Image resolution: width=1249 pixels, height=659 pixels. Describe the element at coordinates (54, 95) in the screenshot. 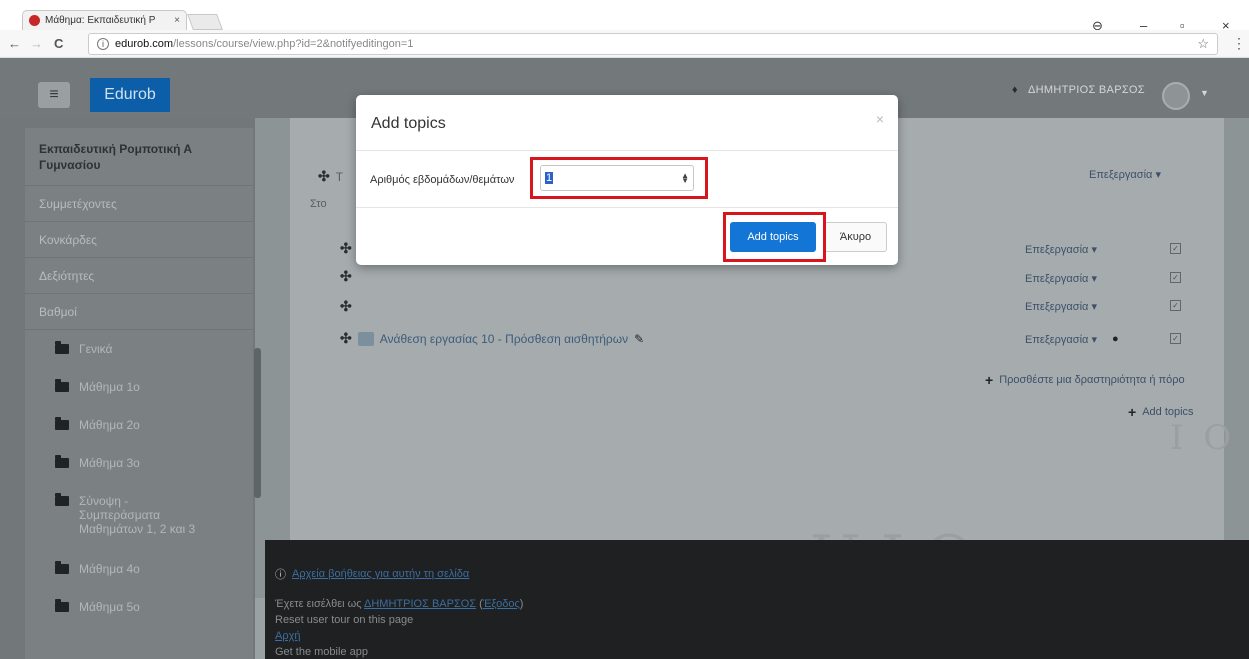

I see `hamburger-menu-icon: ≡` at that location.